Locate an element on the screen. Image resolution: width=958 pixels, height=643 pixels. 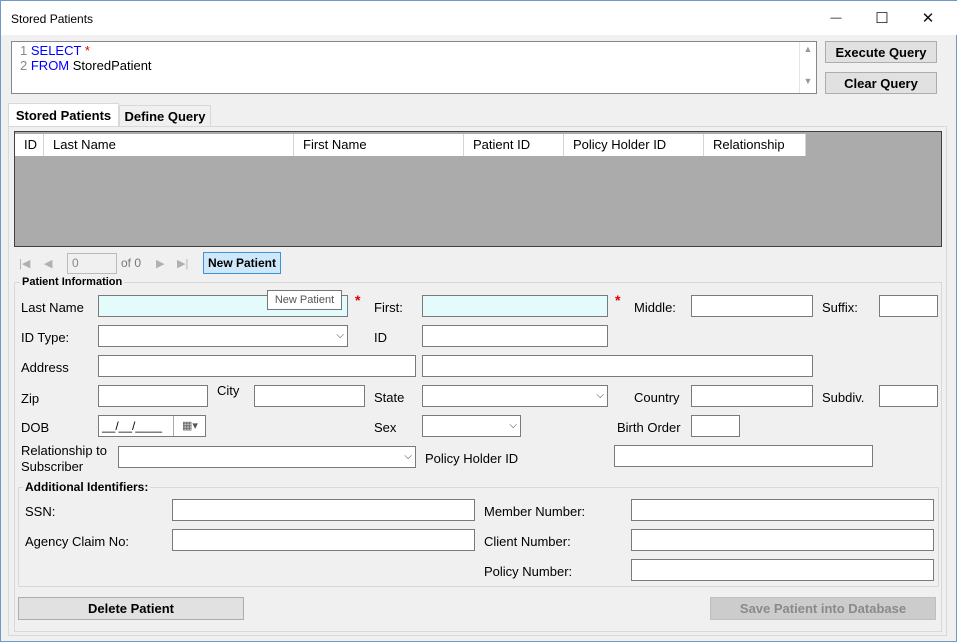
minimize-icon: — is located at coordinates (836, 18).